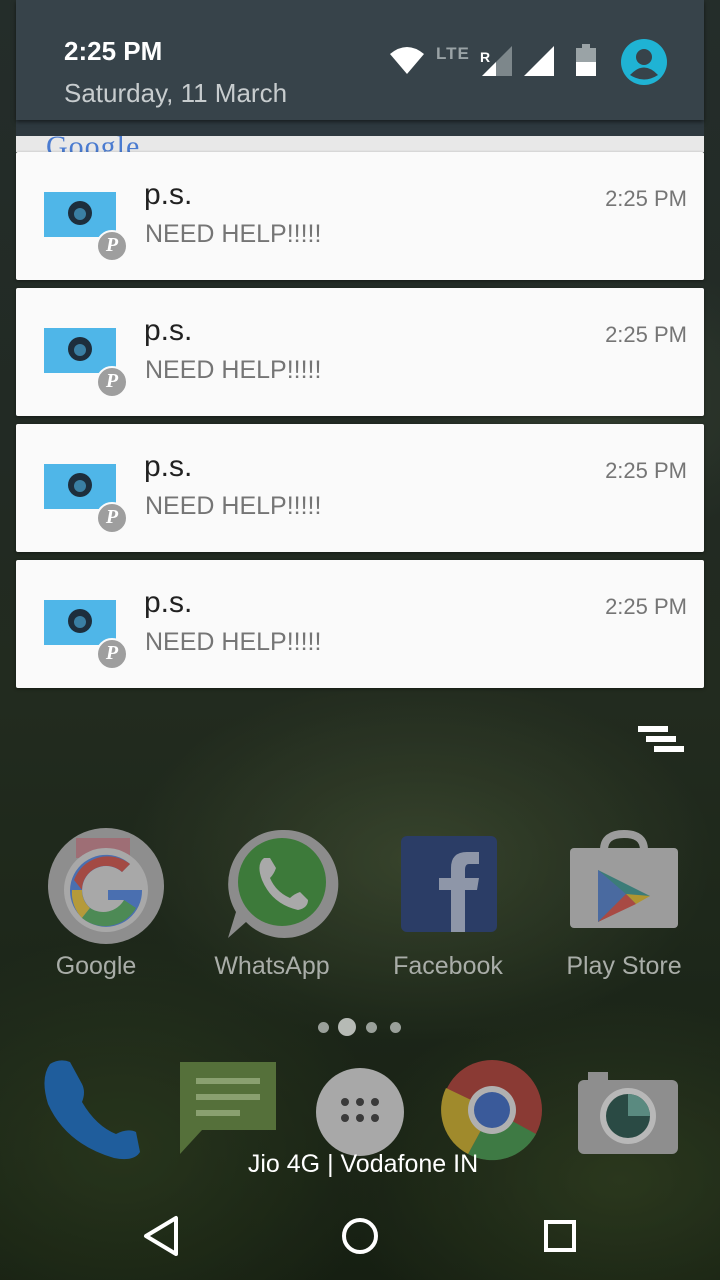 This screenshot has height=1280, width=720. I want to click on app-label: Google, so click(96, 966).